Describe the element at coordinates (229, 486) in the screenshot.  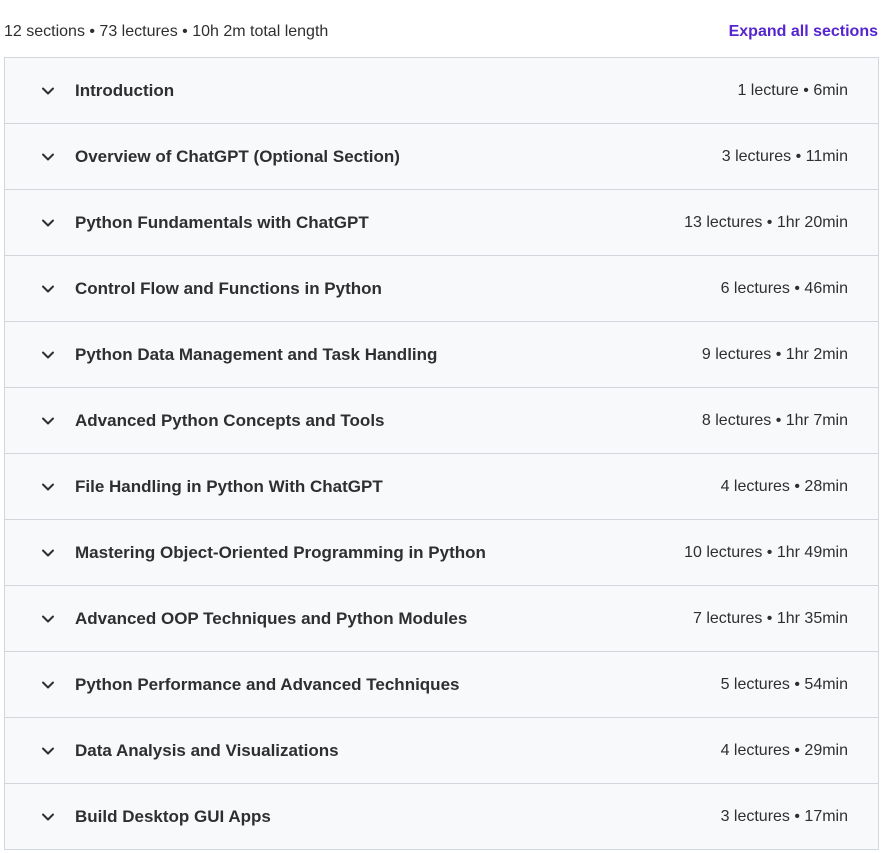
I see `section-title: File Handling in Python With ChatGPT` at that location.